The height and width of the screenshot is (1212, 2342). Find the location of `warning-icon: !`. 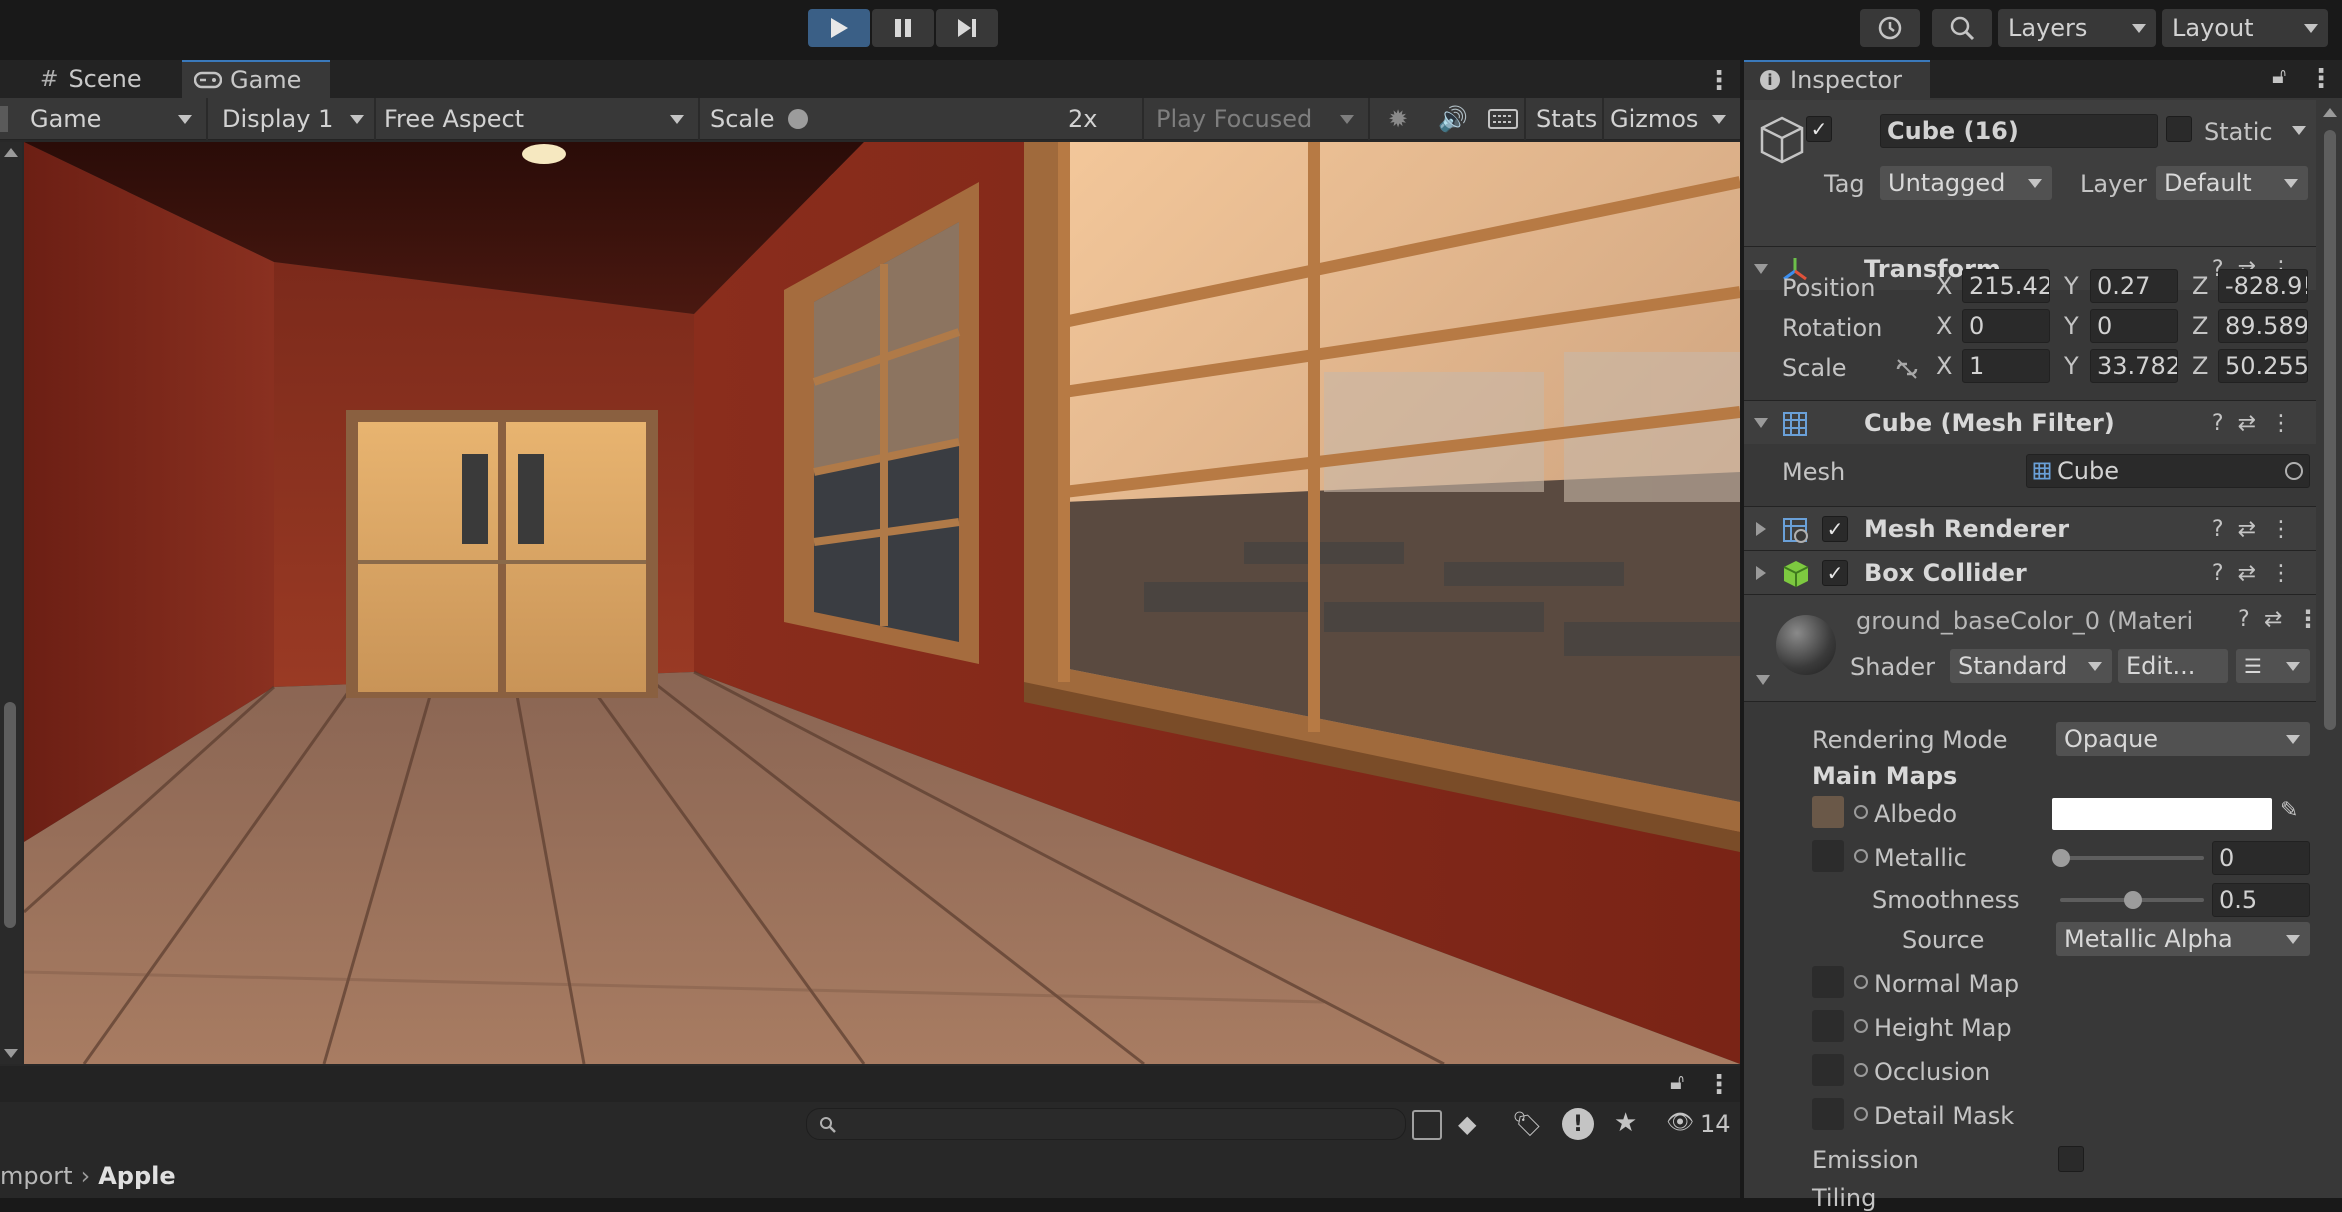

warning-icon: ! is located at coordinates (1578, 1124).